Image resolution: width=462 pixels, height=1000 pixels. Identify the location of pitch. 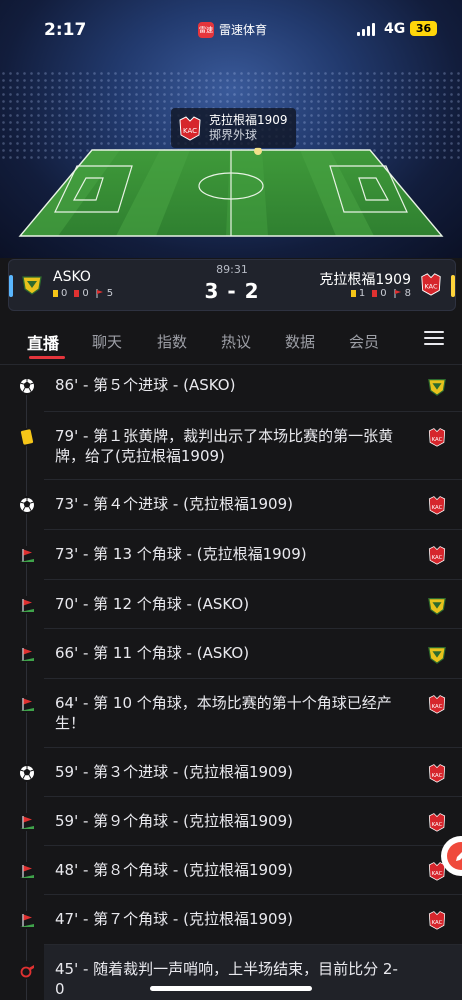
(231, 195).